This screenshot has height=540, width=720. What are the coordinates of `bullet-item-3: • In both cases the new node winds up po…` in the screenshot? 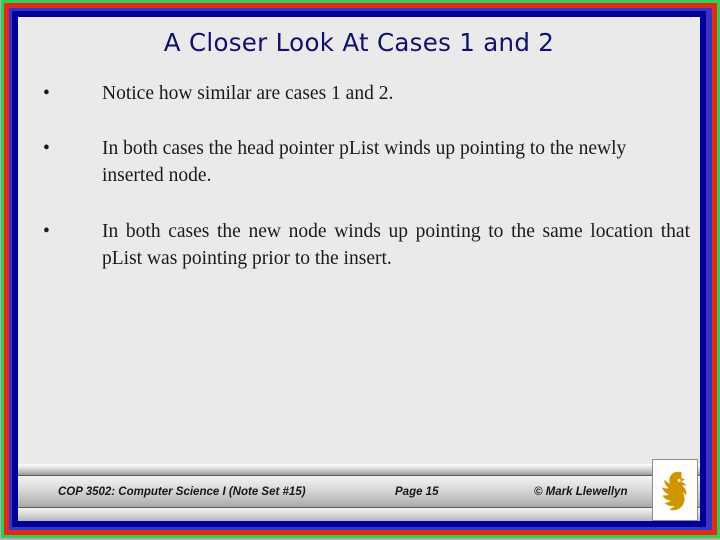 It's located at (360, 245).